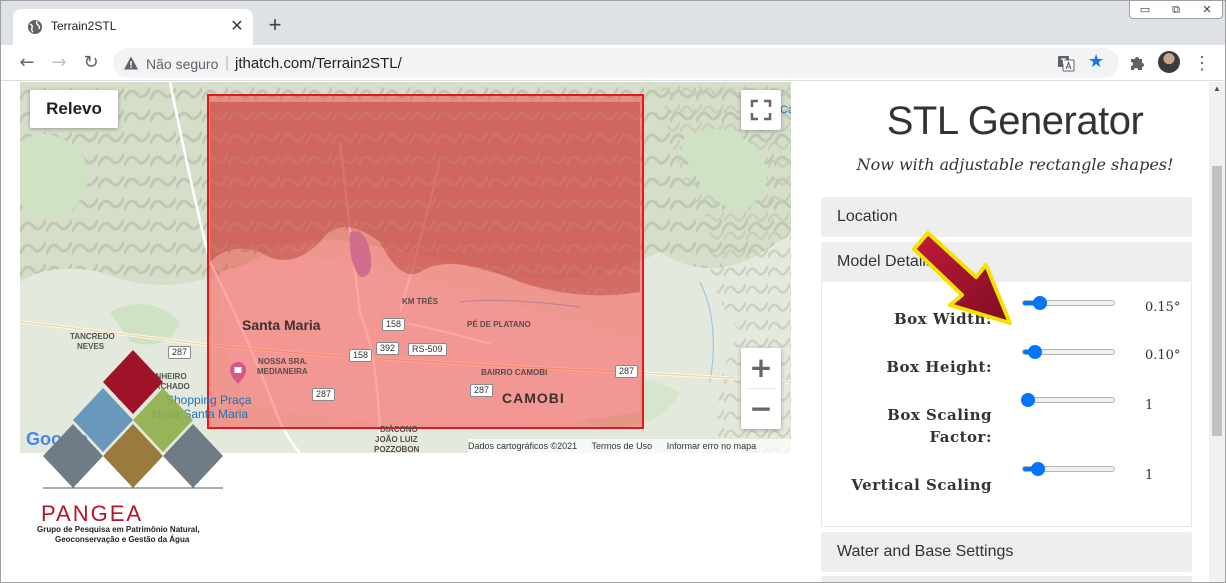 Image resolution: width=1226 pixels, height=583 pixels. What do you see at coordinates (1068, 352) in the screenshot?
I see `box-height-slider` at bounding box center [1068, 352].